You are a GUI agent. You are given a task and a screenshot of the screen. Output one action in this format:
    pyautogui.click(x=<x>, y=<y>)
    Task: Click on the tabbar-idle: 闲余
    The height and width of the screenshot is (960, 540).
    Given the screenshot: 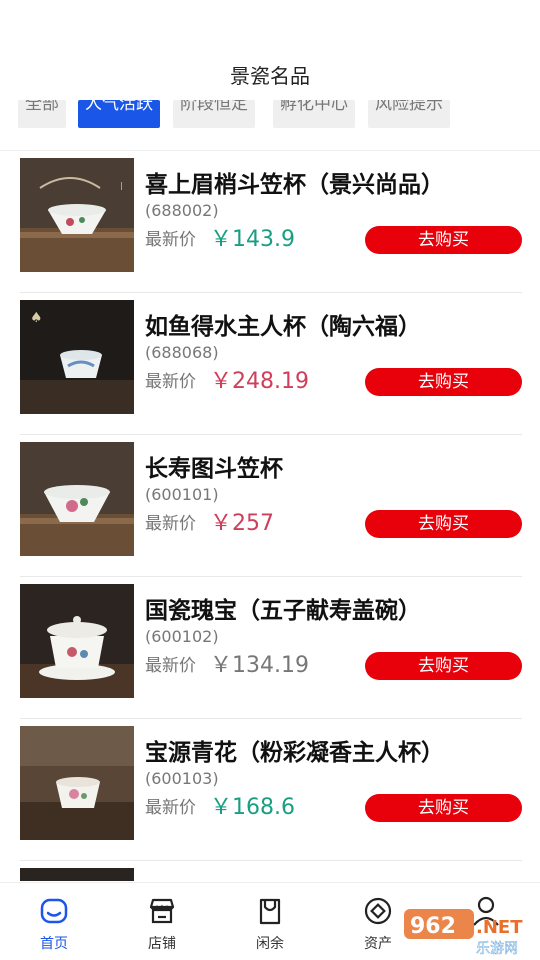 What is the action you would take?
    pyautogui.click(x=270, y=921)
    